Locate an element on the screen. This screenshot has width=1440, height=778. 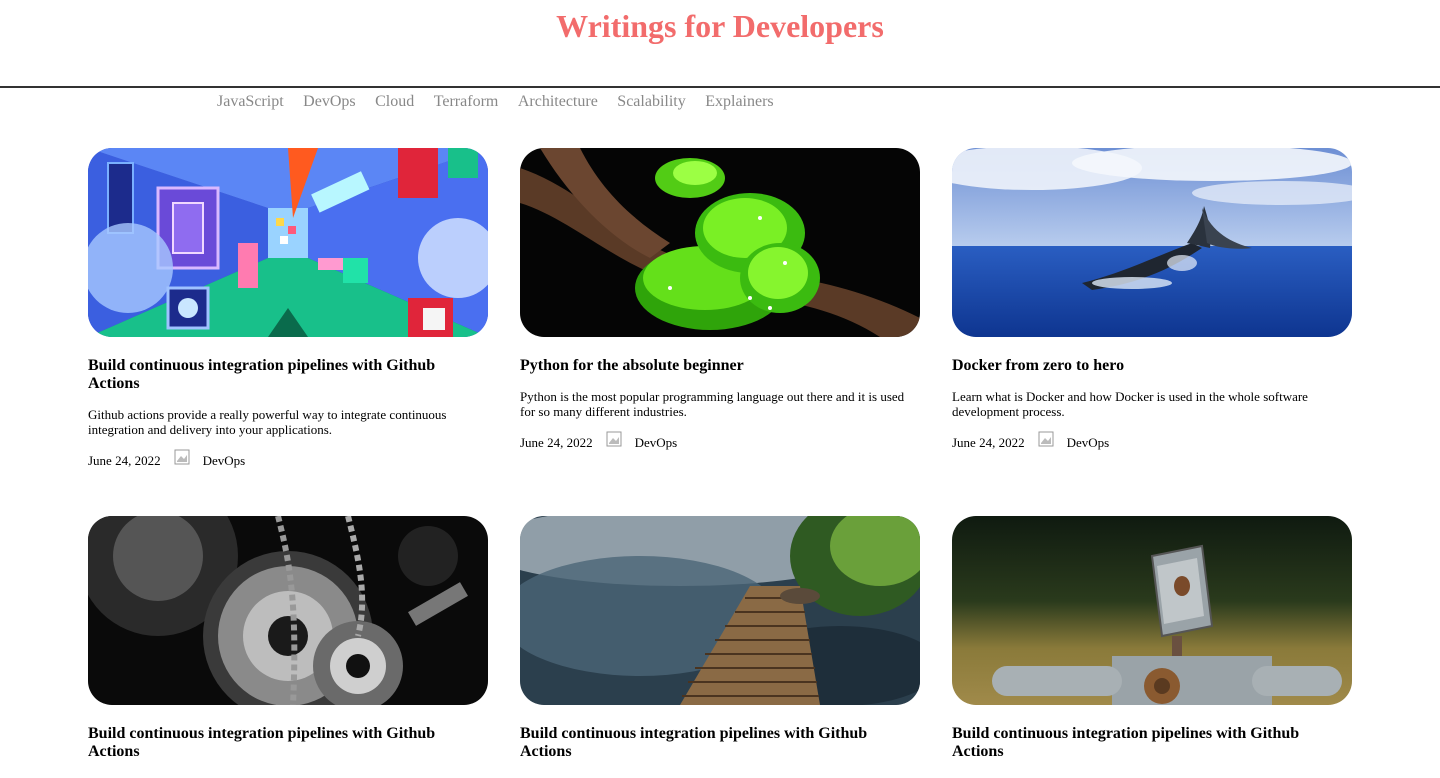
site-header: Writings for Developers is located at coordinates (720, 44).